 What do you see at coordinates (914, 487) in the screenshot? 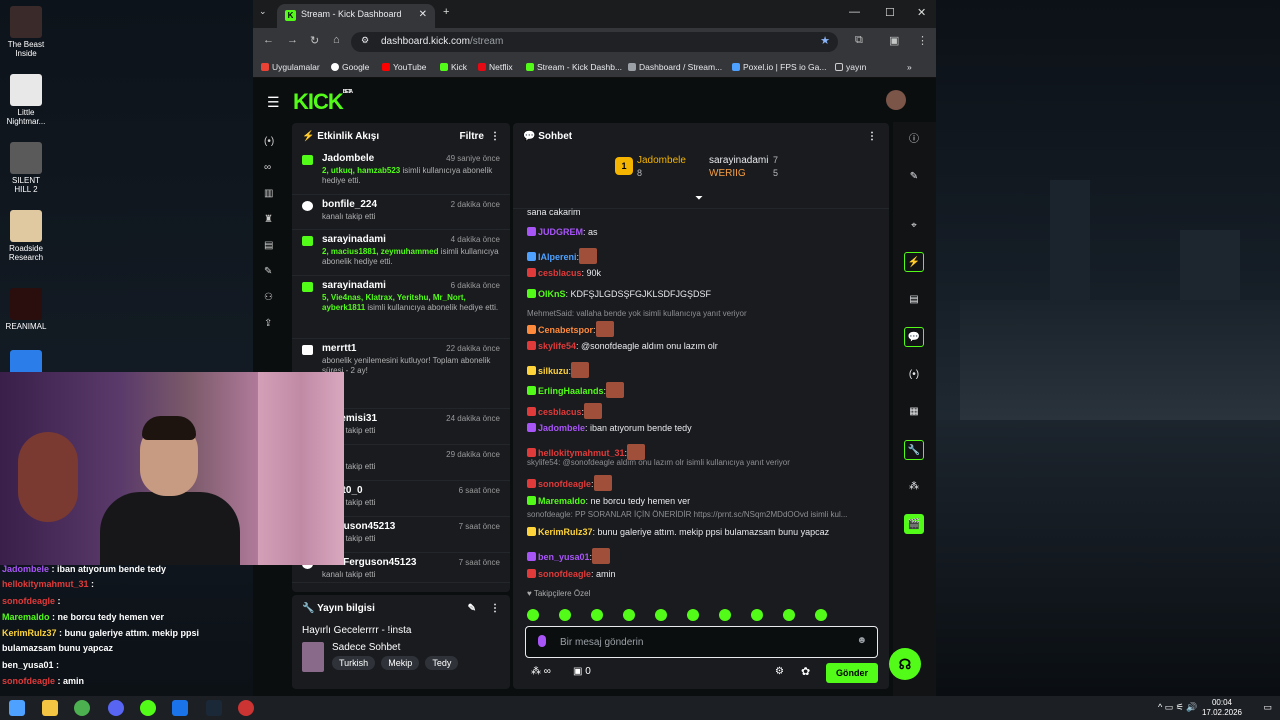
I see `dots-icon: ⁂` at bounding box center [914, 487].